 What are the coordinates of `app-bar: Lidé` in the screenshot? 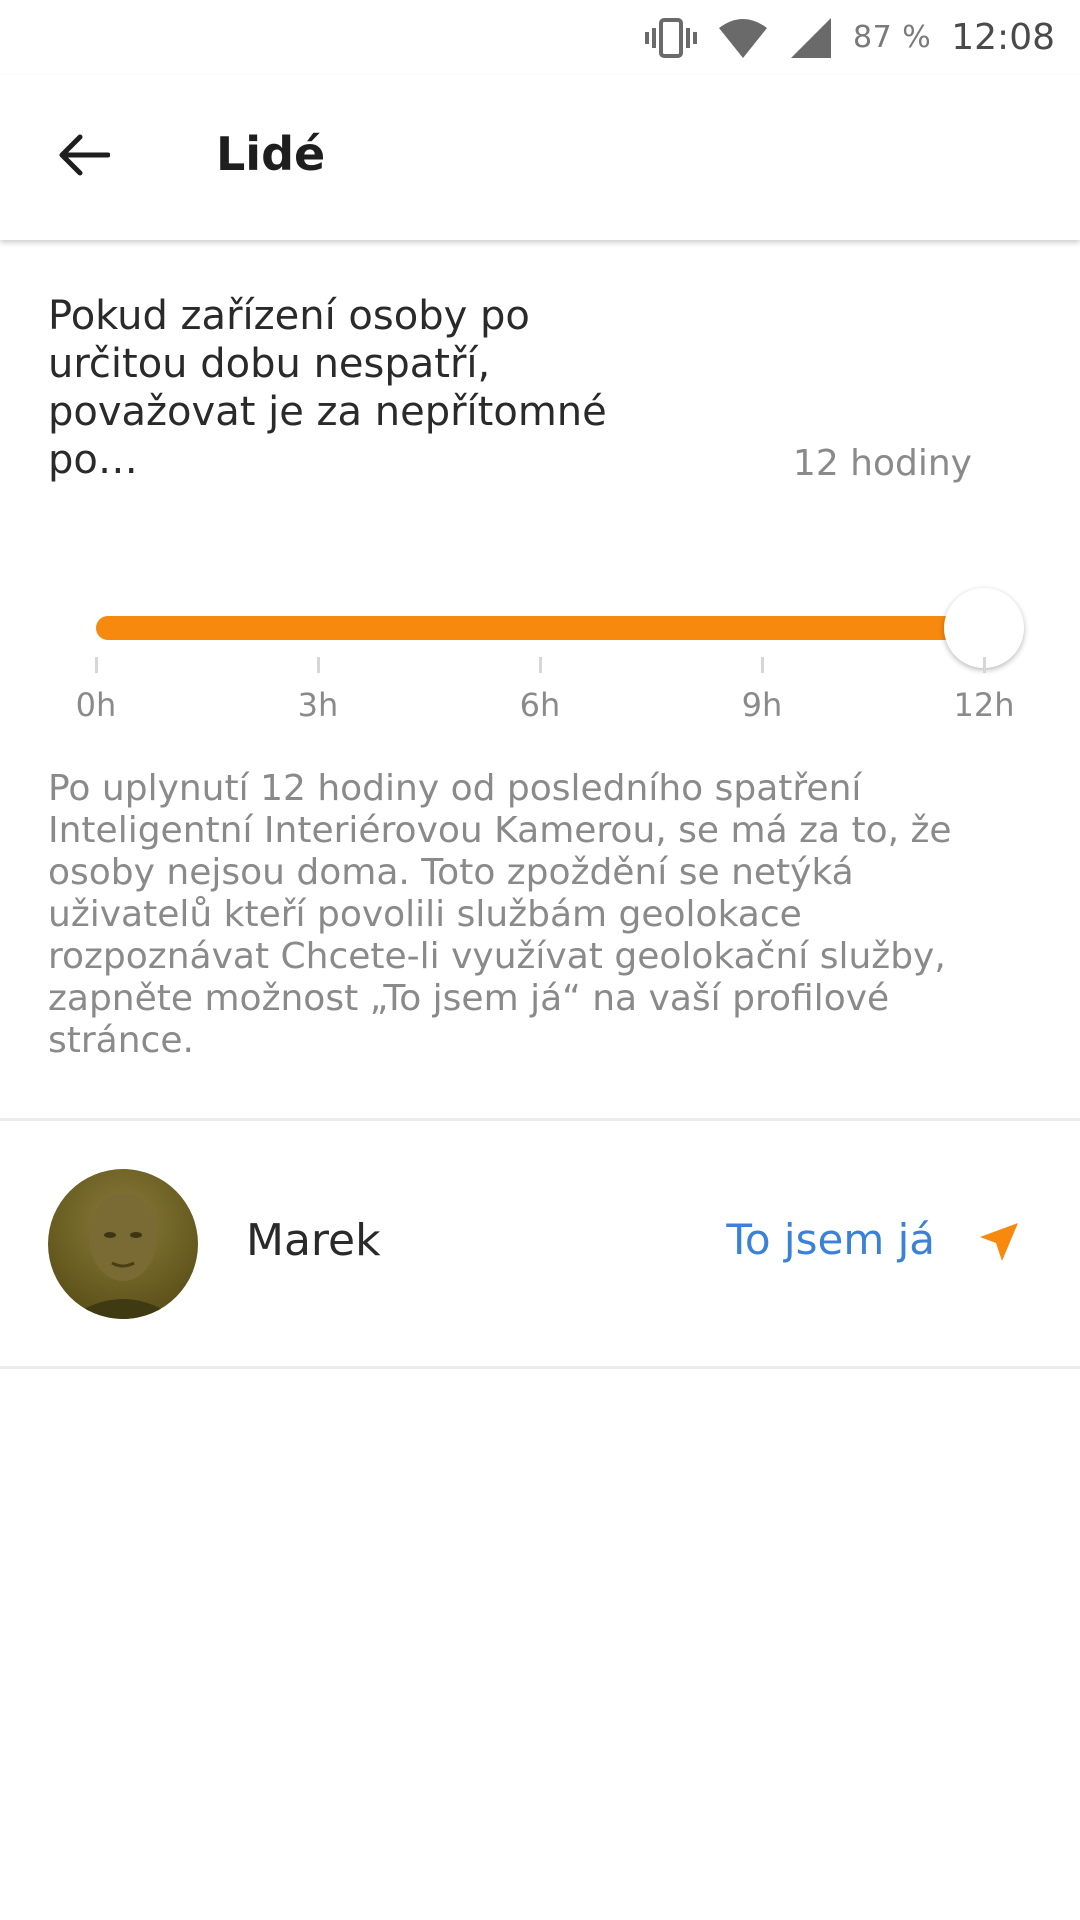 It's located at (540, 157).